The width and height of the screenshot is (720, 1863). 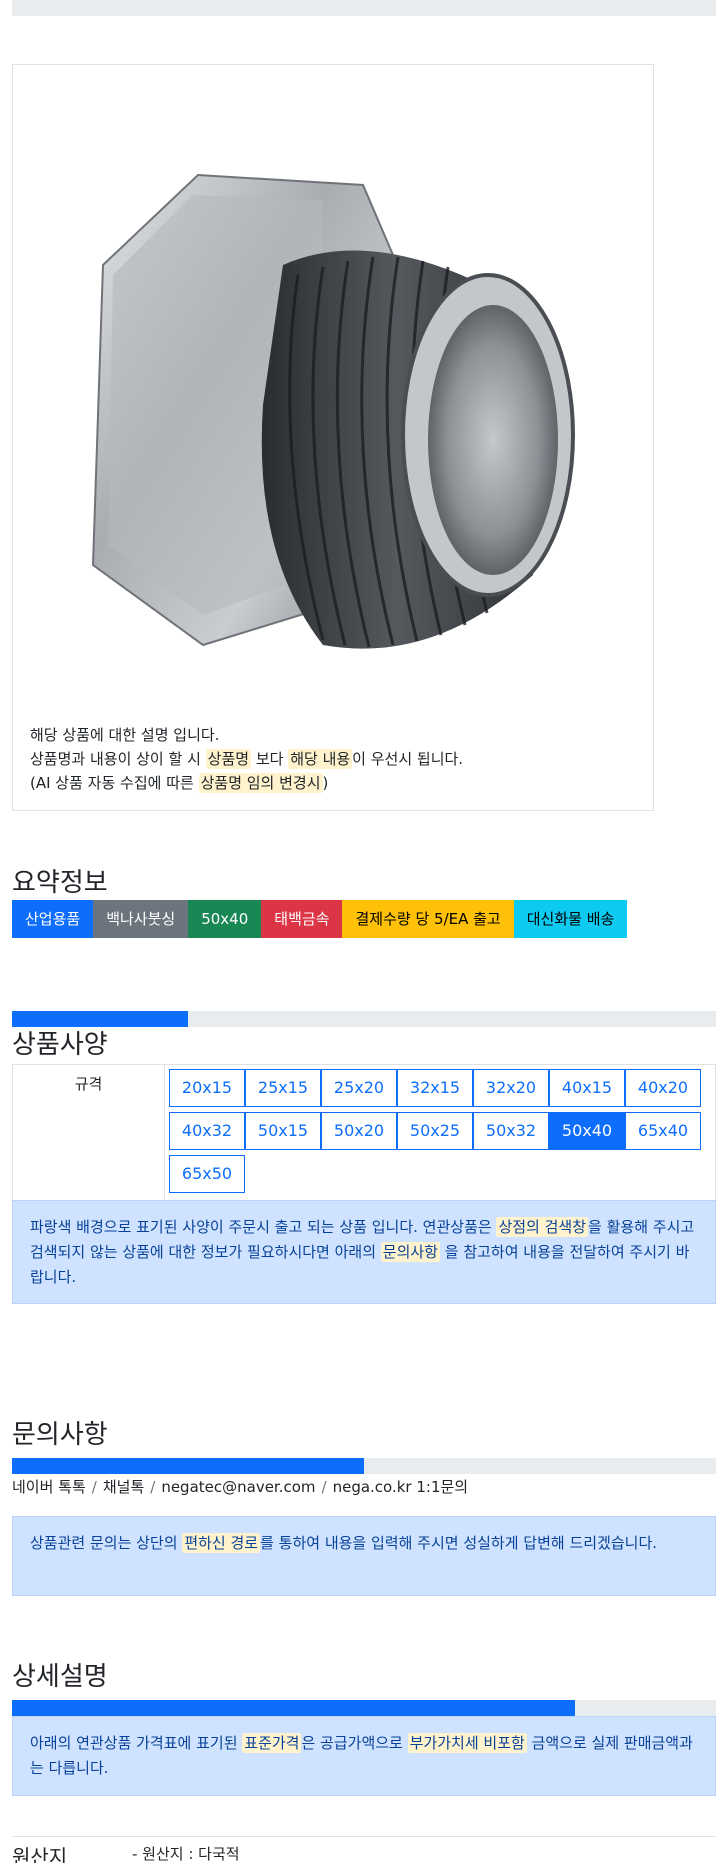 What do you see at coordinates (408, 759) in the screenshot?
I see `text: 이 우선시 됩니다.` at bounding box center [408, 759].